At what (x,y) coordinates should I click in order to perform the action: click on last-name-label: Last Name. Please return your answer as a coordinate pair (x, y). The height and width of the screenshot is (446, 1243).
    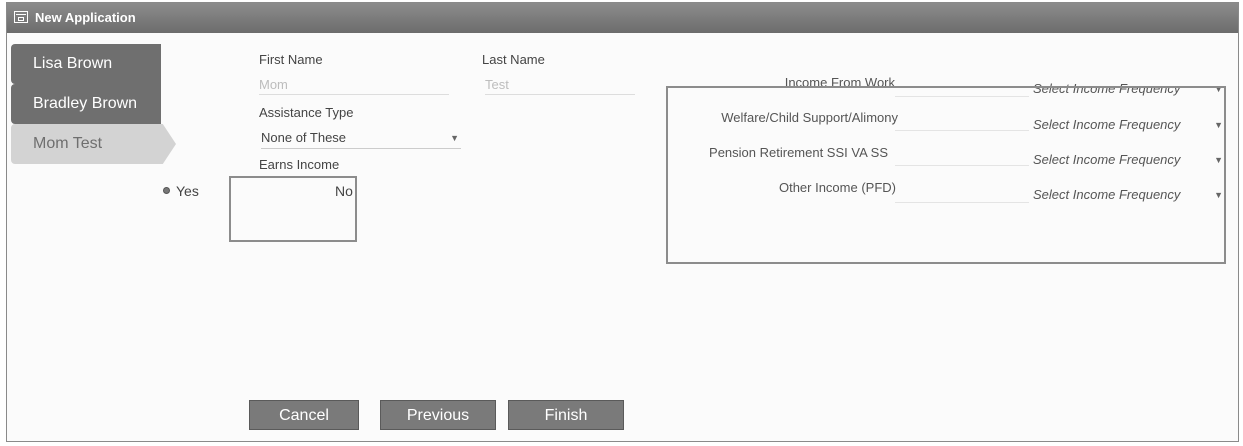
    Looking at the image, I should click on (513, 59).